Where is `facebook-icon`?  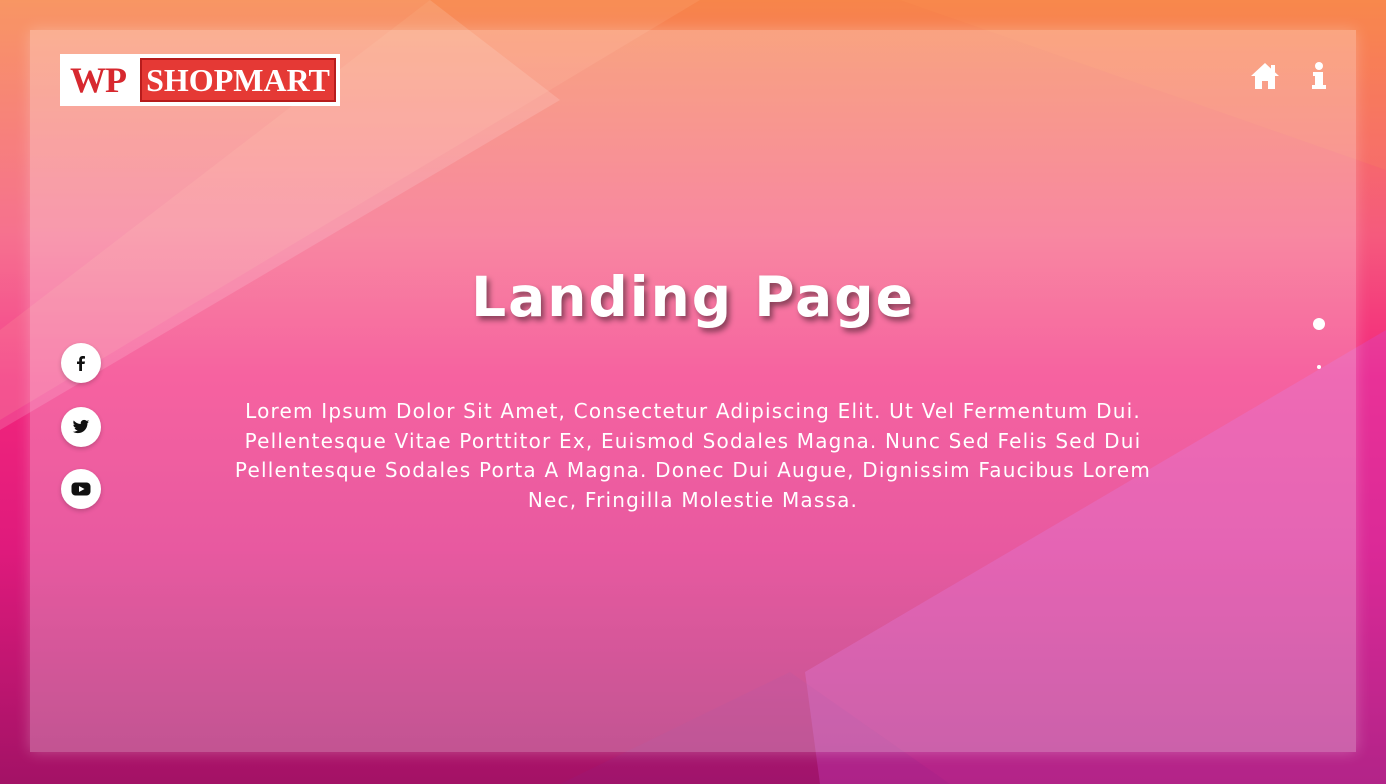 facebook-icon is located at coordinates (81, 363).